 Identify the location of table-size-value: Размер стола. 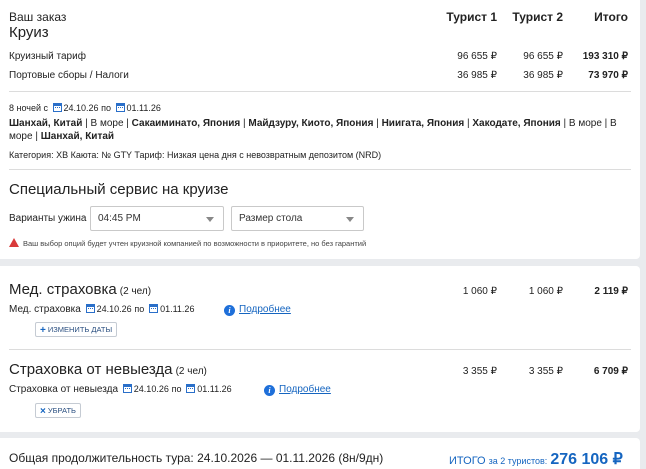
(271, 218).